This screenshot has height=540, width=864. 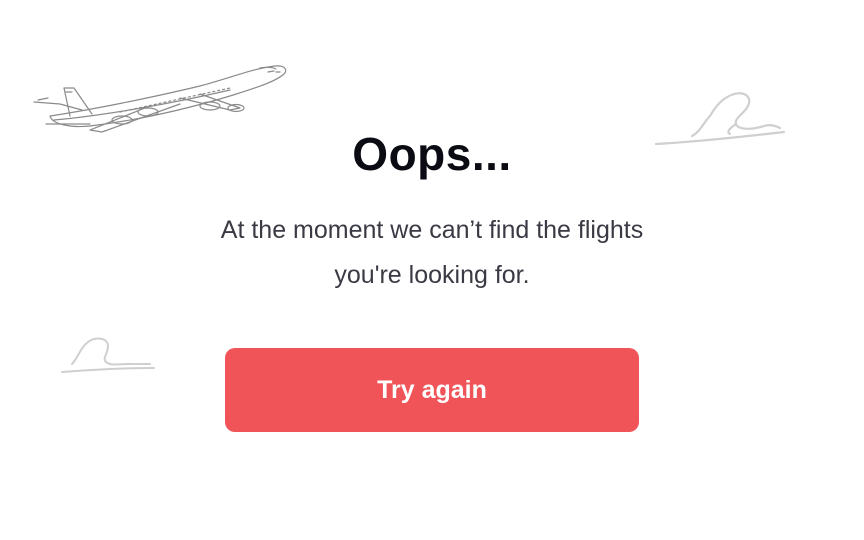 I want to click on cloud-sketch-icon, so click(x=108, y=355).